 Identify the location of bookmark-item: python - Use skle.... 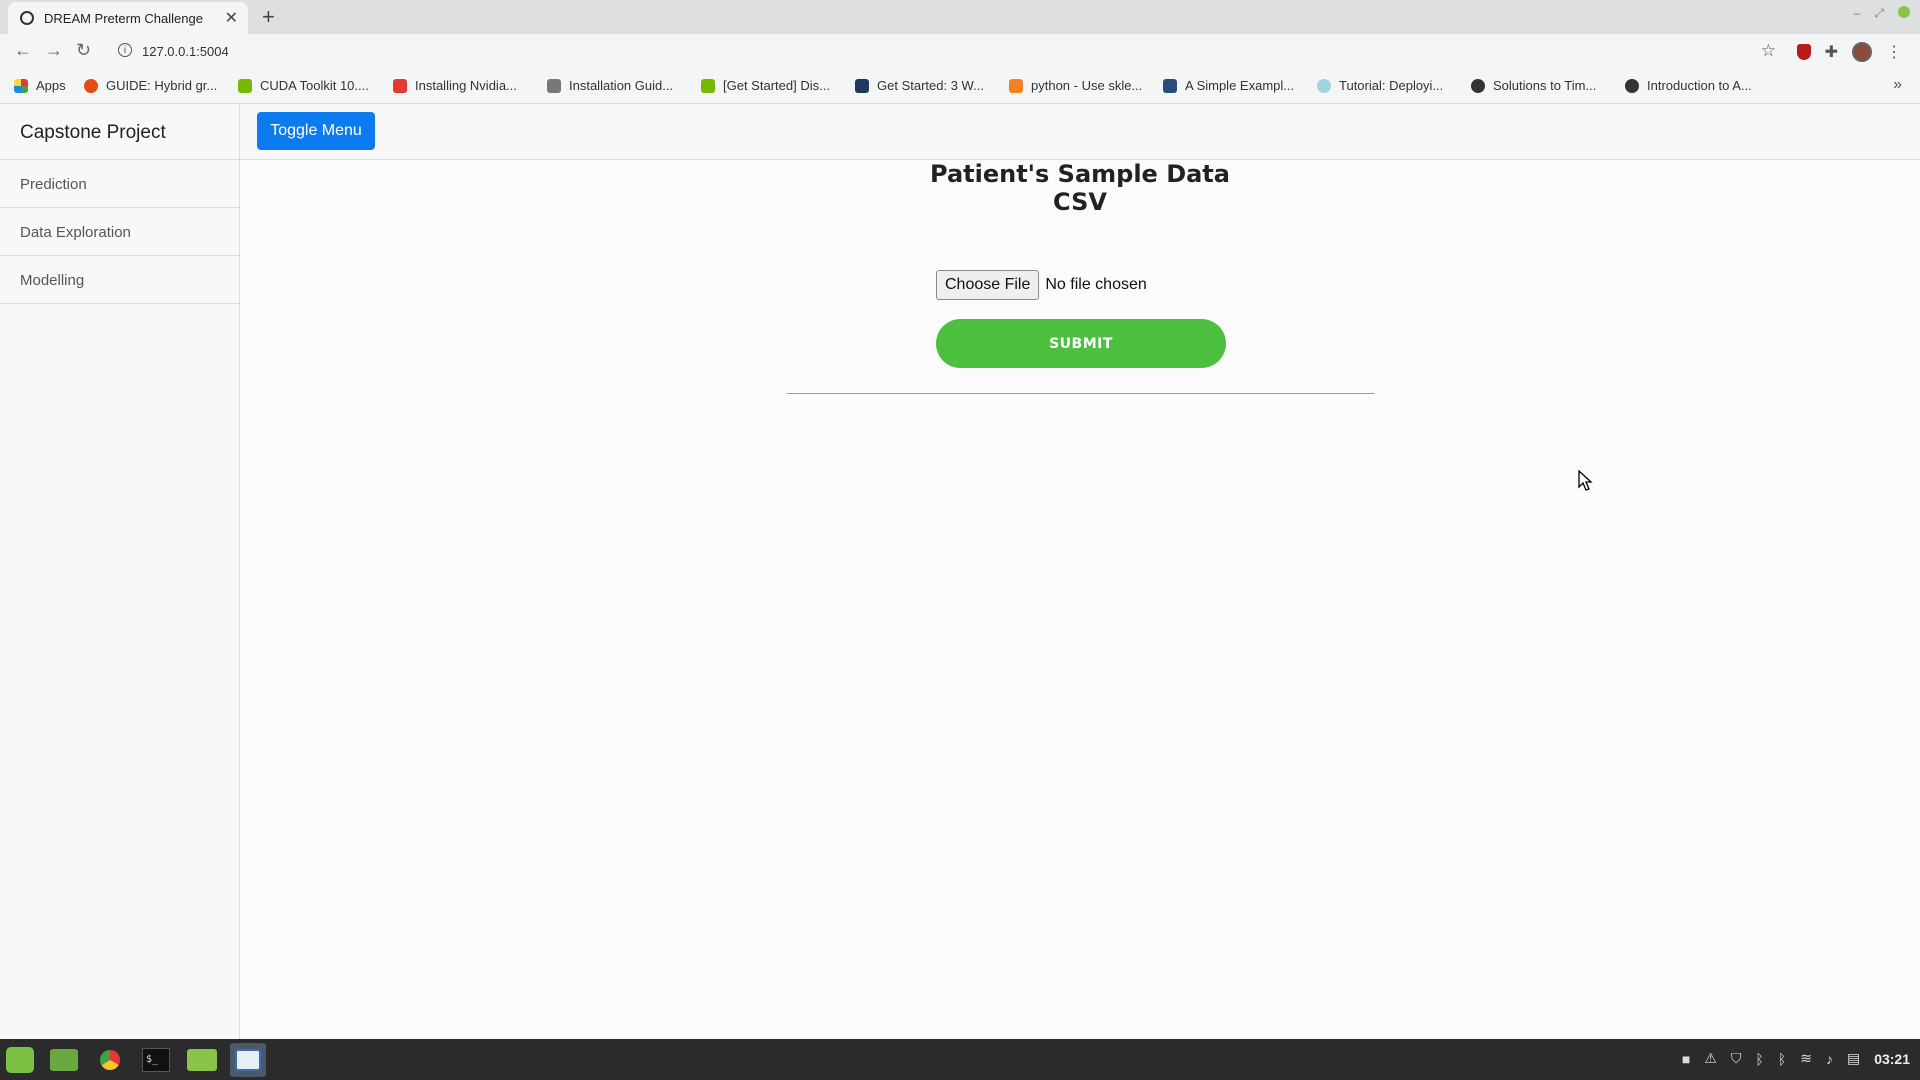
(1075, 85).